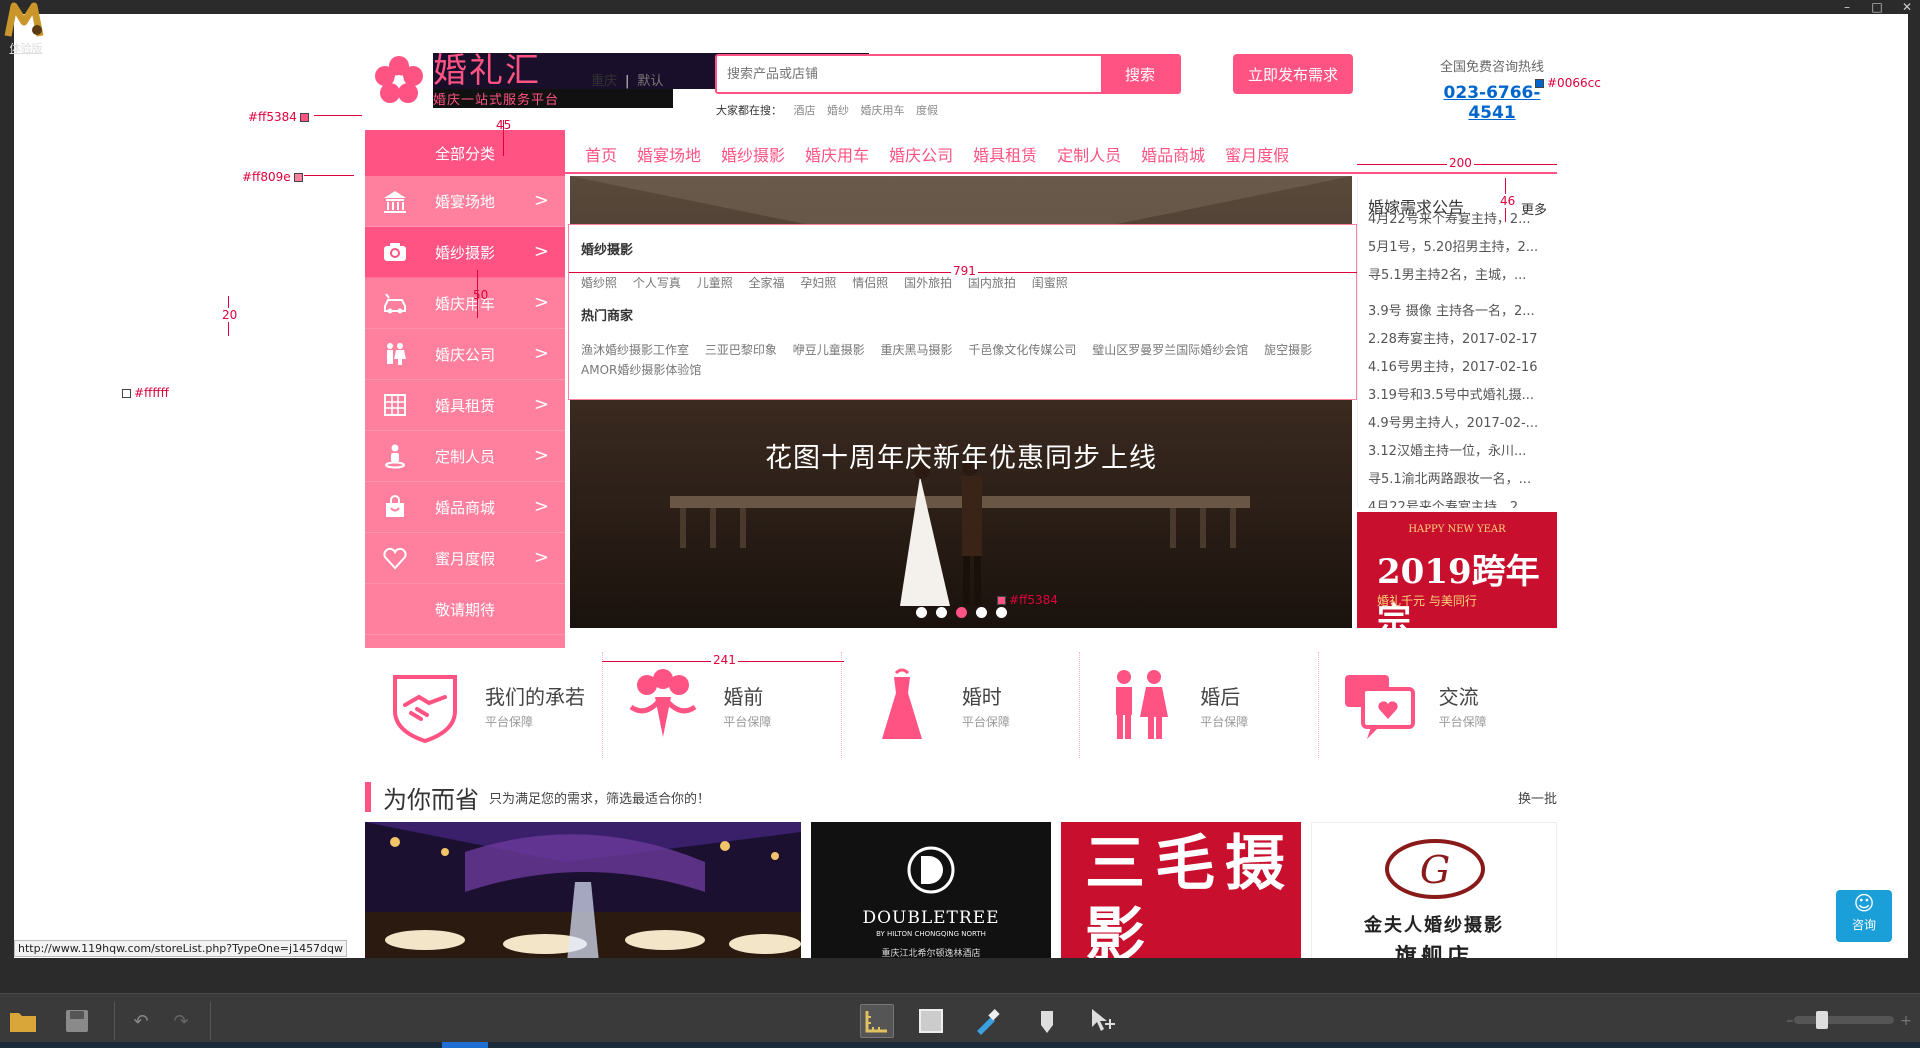 This screenshot has width=1920, height=1048. What do you see at coordinates (181, 1021) in the screenshot?
I see `redo-button: ↷` at bounding box center [181, 1021].